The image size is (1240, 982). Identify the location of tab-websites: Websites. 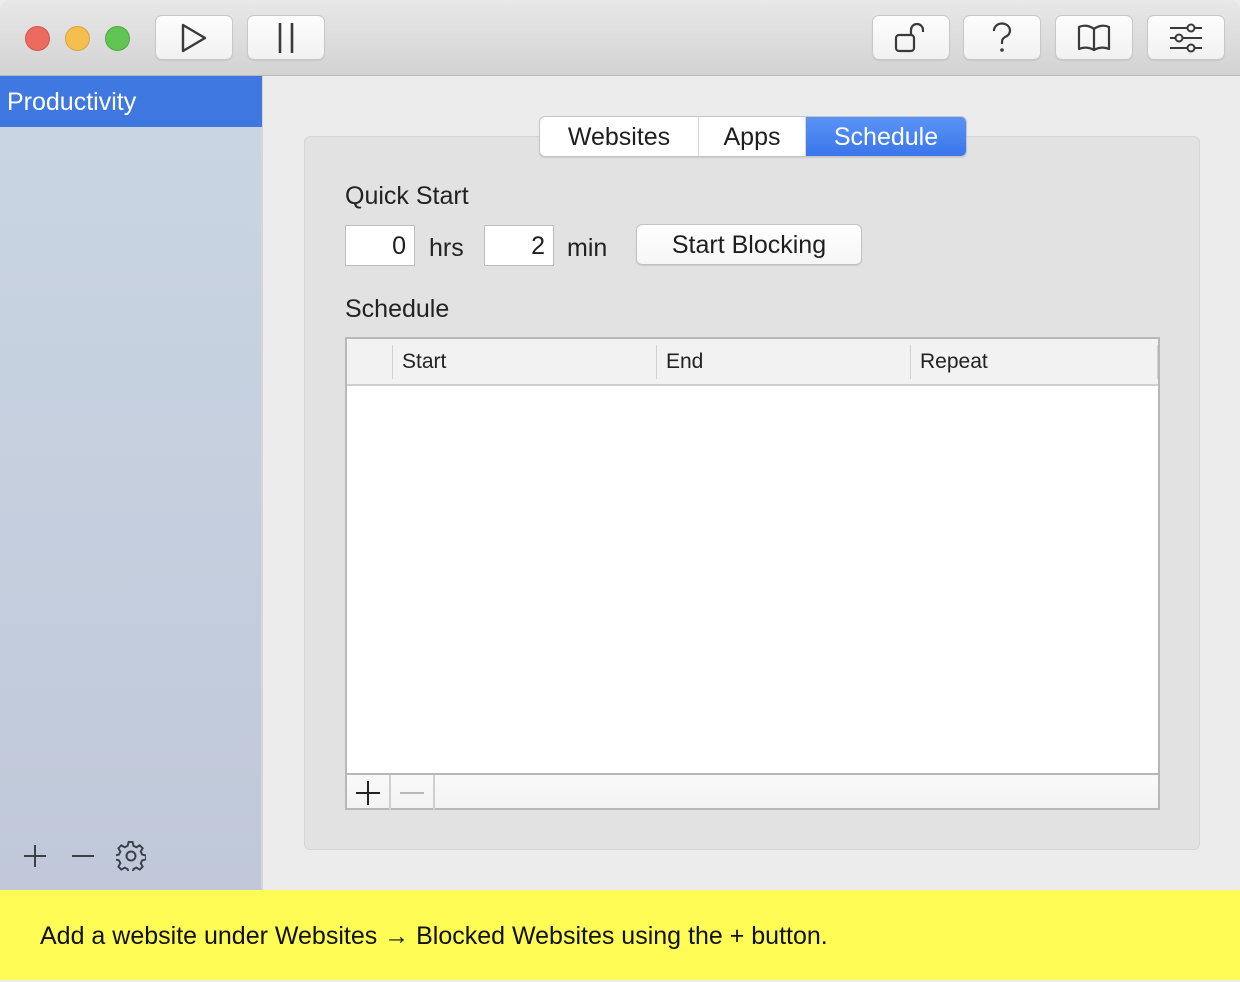
(619, 136).